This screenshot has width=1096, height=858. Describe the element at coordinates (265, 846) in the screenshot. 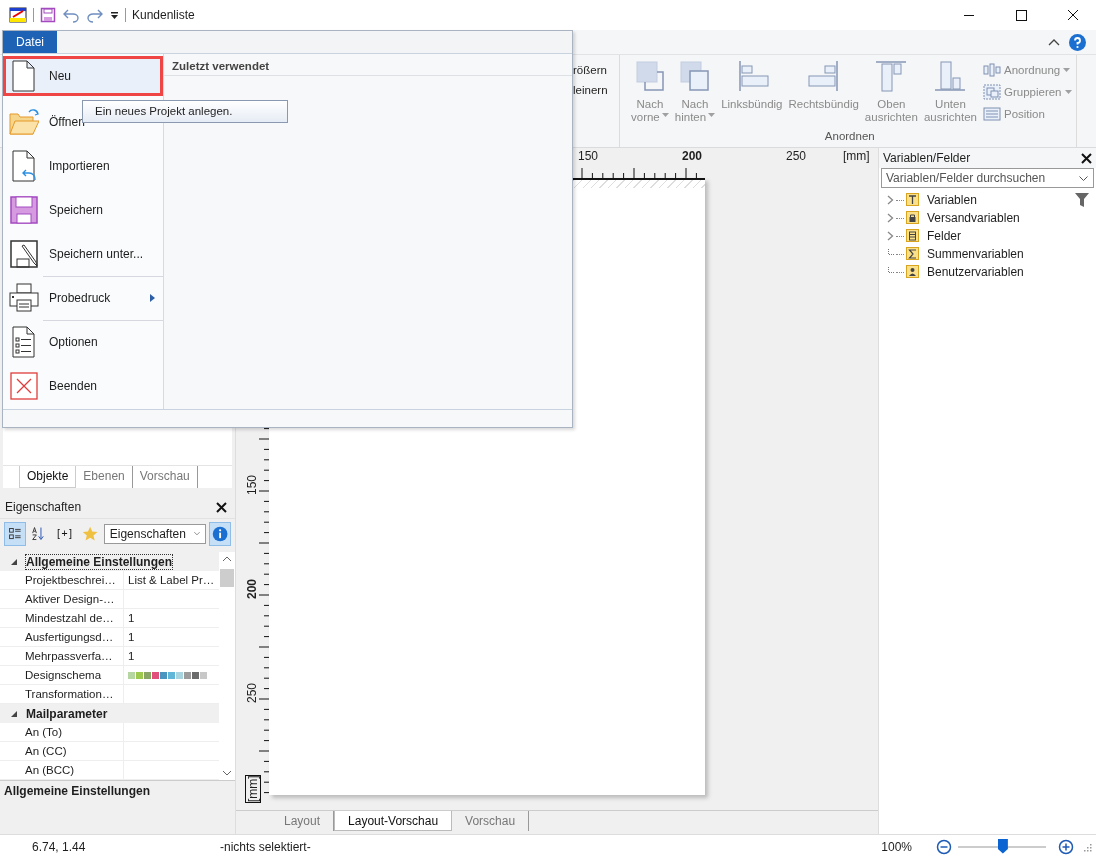

I see `selection-status: -nichts selektiert-` at that location.